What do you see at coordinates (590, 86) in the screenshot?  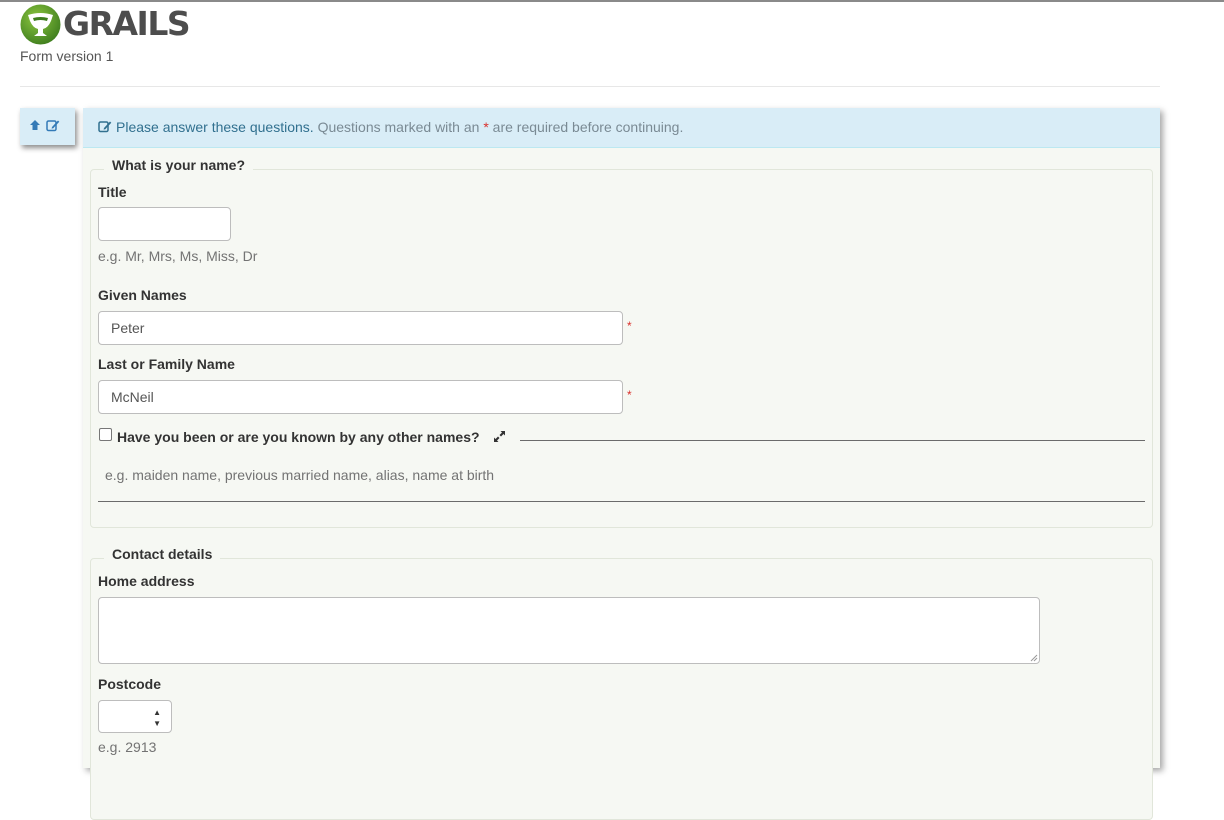 I see `header-divider` at bounding box center [590, 86].